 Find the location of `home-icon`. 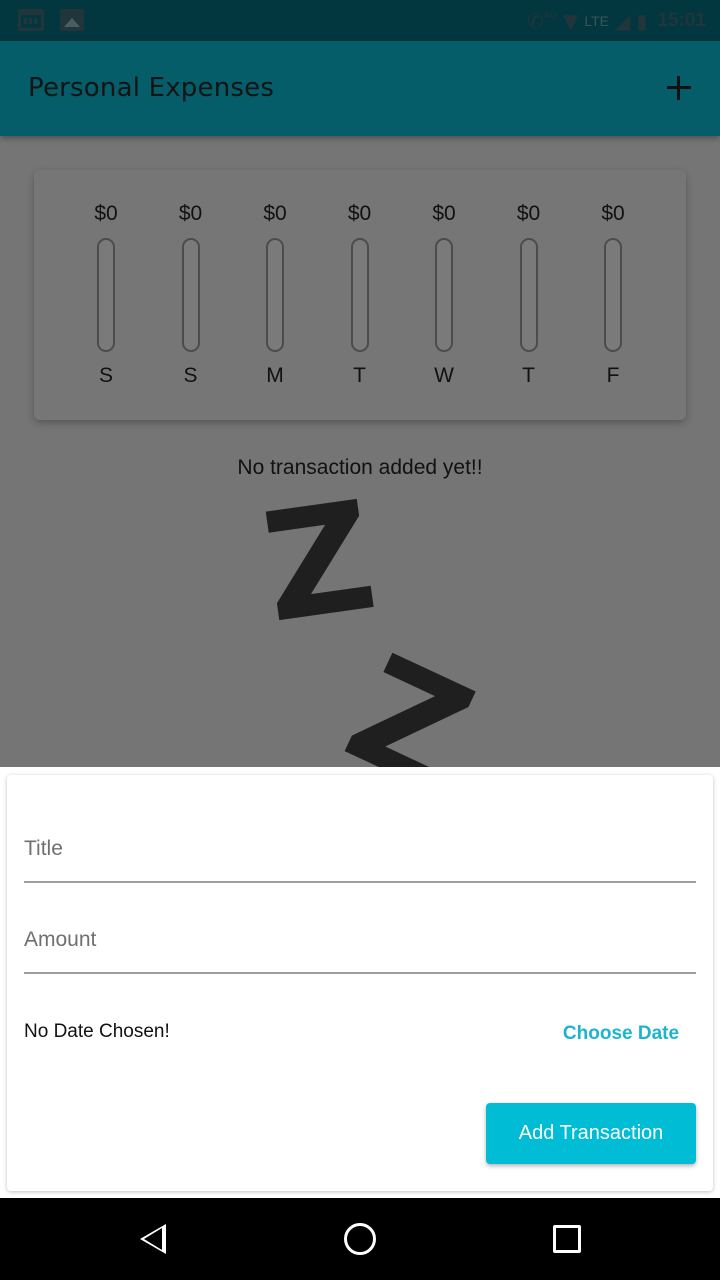

home-icon is located at coordinates (360, 1239).